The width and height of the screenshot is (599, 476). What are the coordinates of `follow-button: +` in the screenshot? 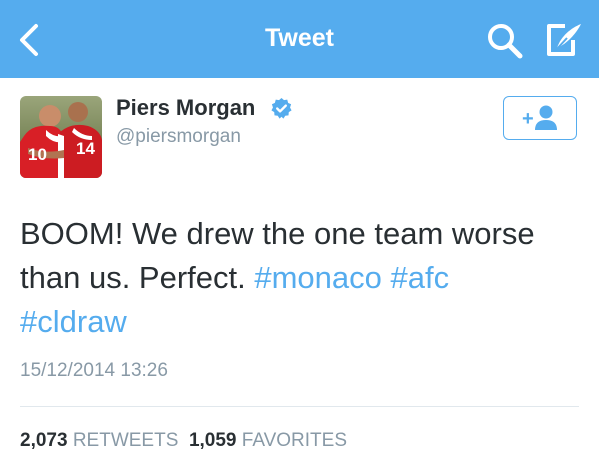 It's located at (540, 118).